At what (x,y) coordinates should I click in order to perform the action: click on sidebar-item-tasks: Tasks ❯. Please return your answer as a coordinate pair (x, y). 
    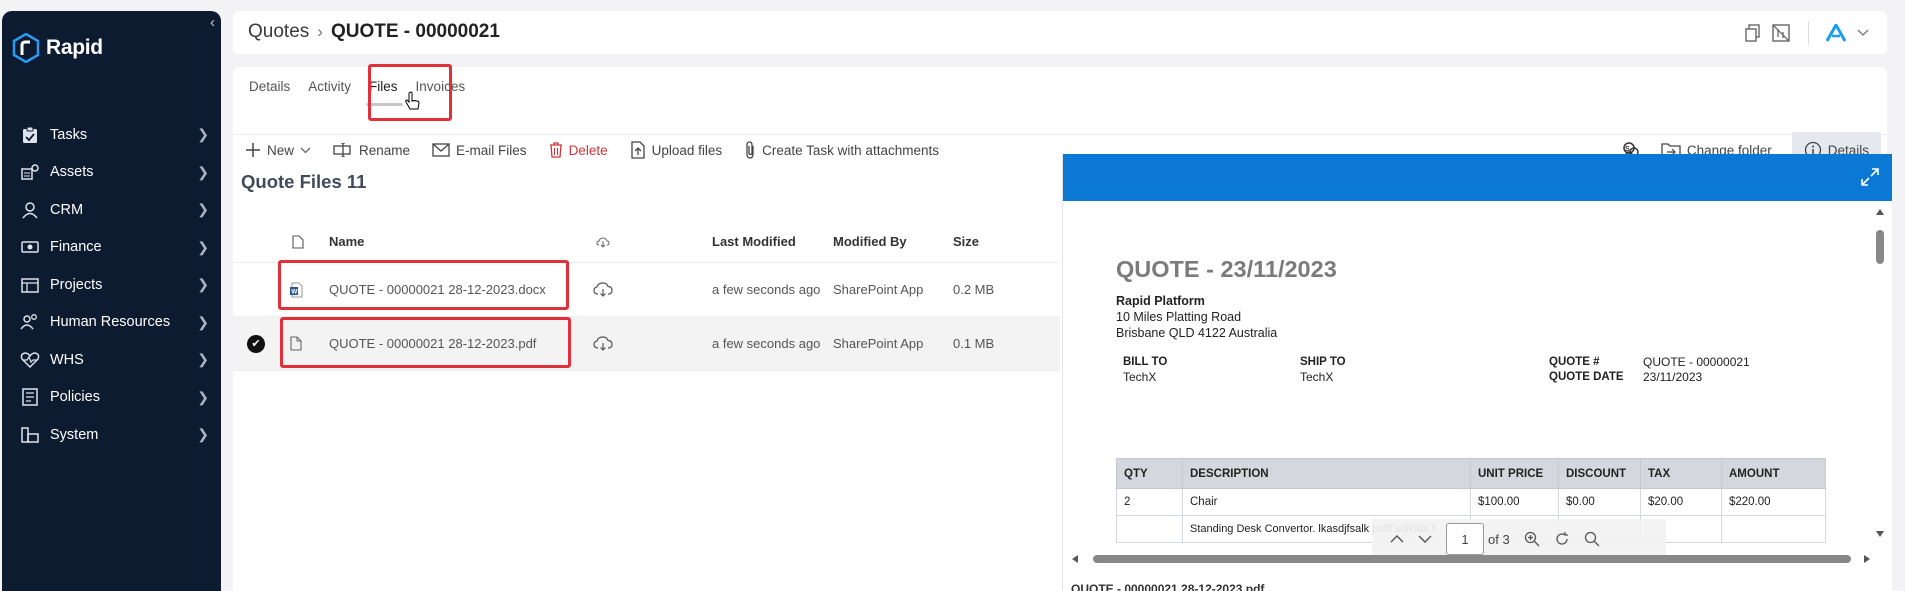
    Looking at the image, I should click on (111, 135).